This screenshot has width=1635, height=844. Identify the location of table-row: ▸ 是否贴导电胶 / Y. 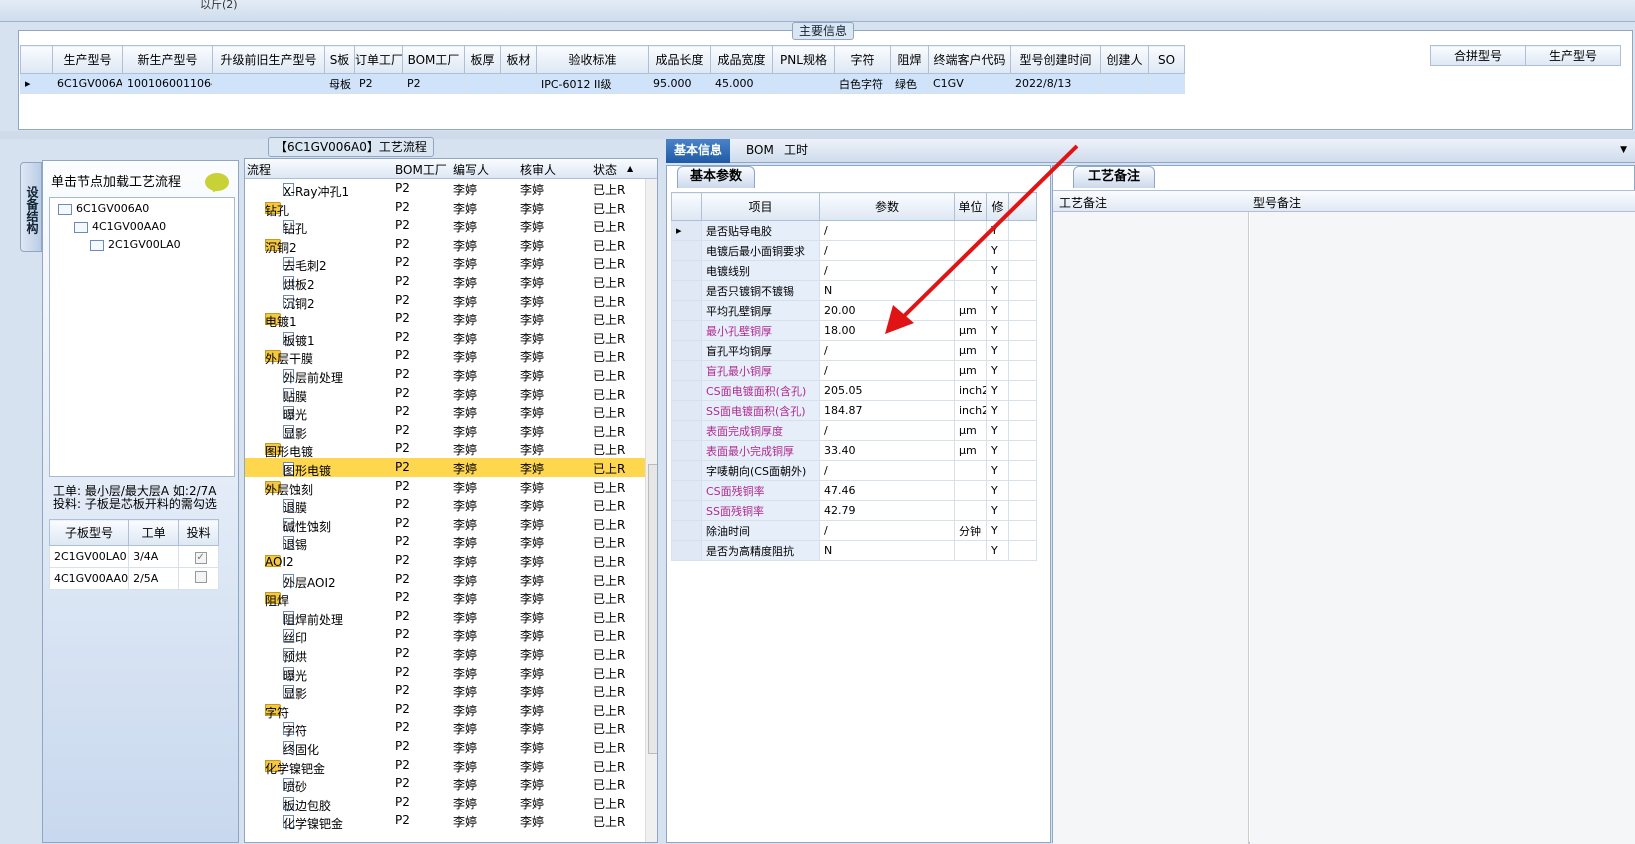
(854, 230).